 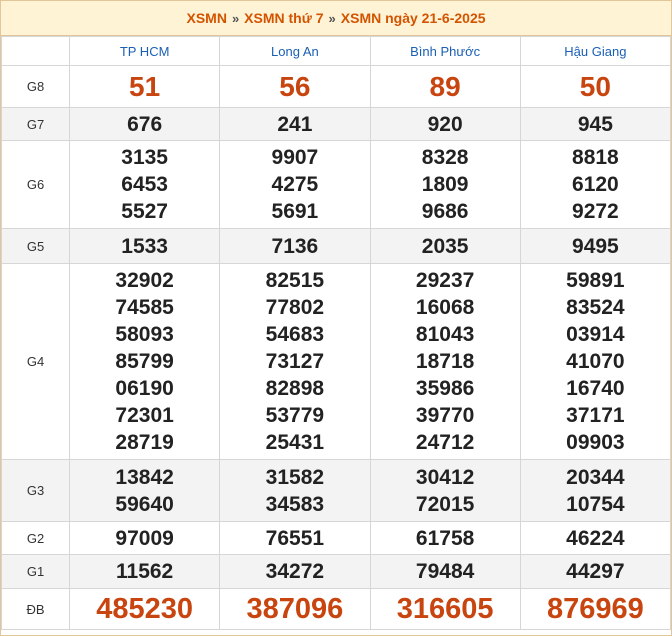 I want to click on prize-number: 77802, so click(x=295, y=307).